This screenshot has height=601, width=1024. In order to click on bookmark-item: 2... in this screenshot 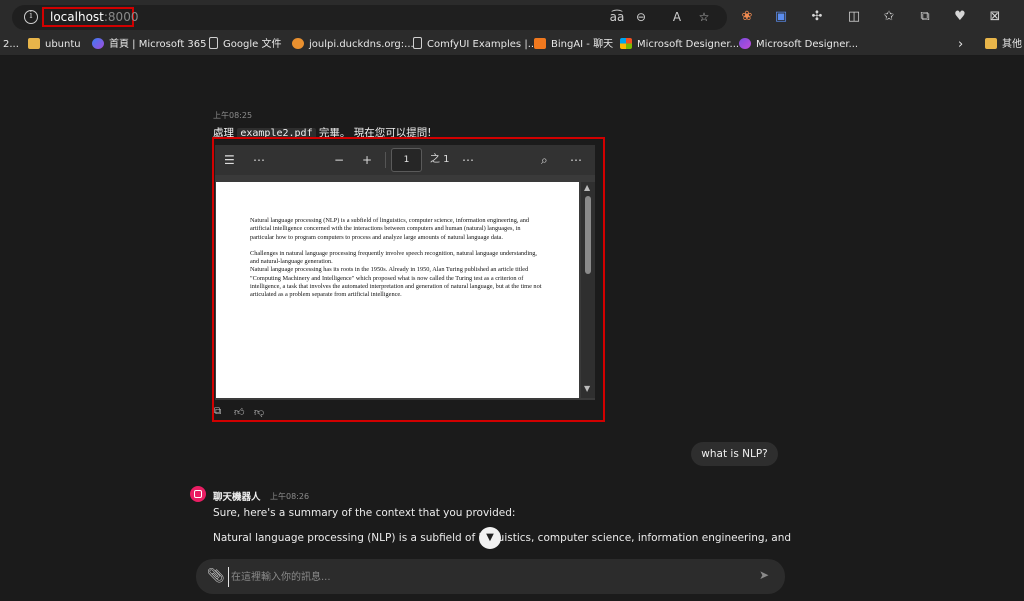, I will do `click(11, 45)`.